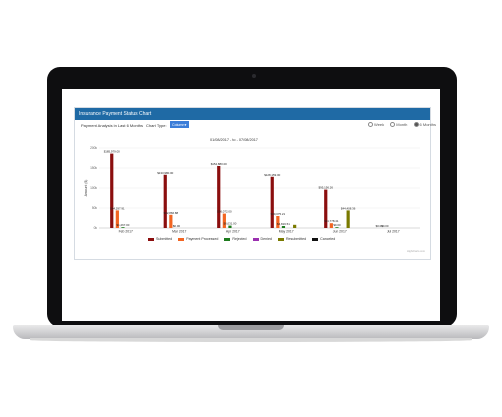 The image size is (502, 417). I want to click on data-label: $6,031.00, so click(230, 224).